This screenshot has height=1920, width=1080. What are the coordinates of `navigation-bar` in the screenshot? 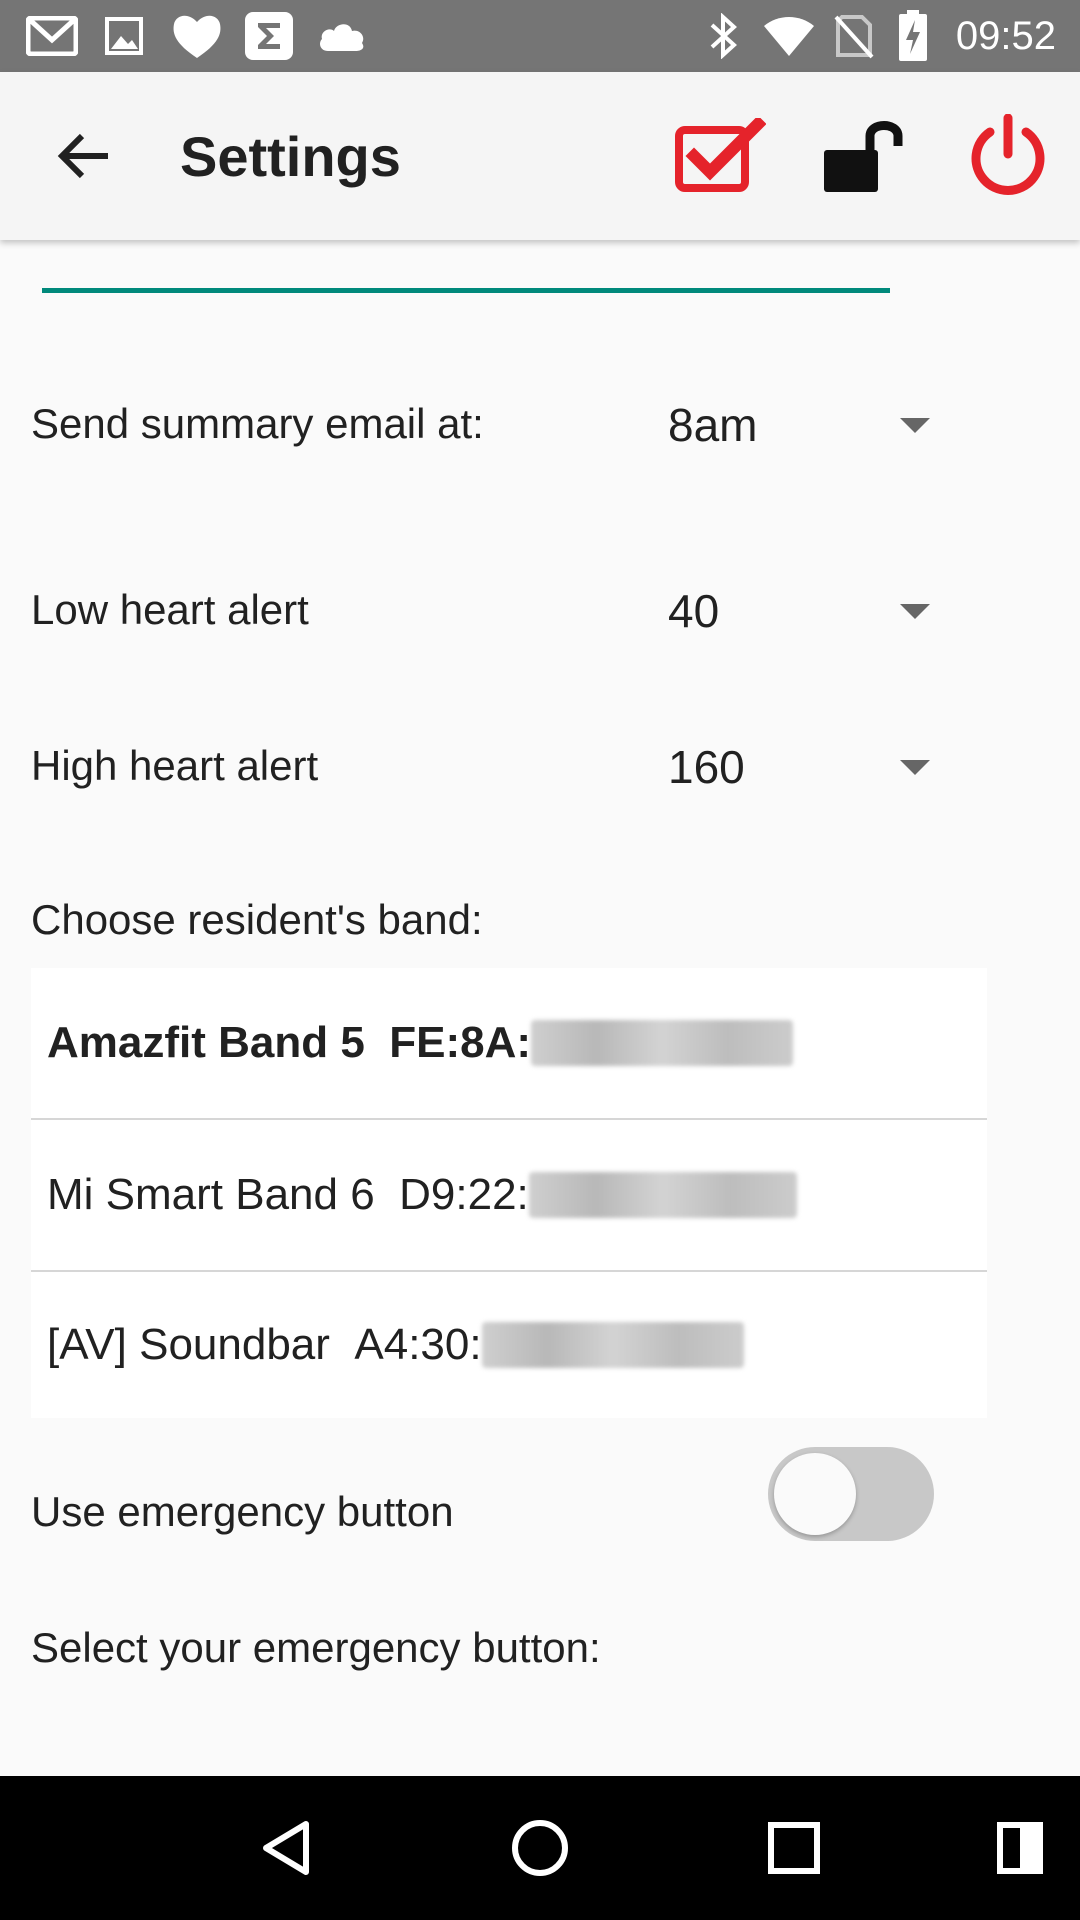 It's located at (540, 1848).